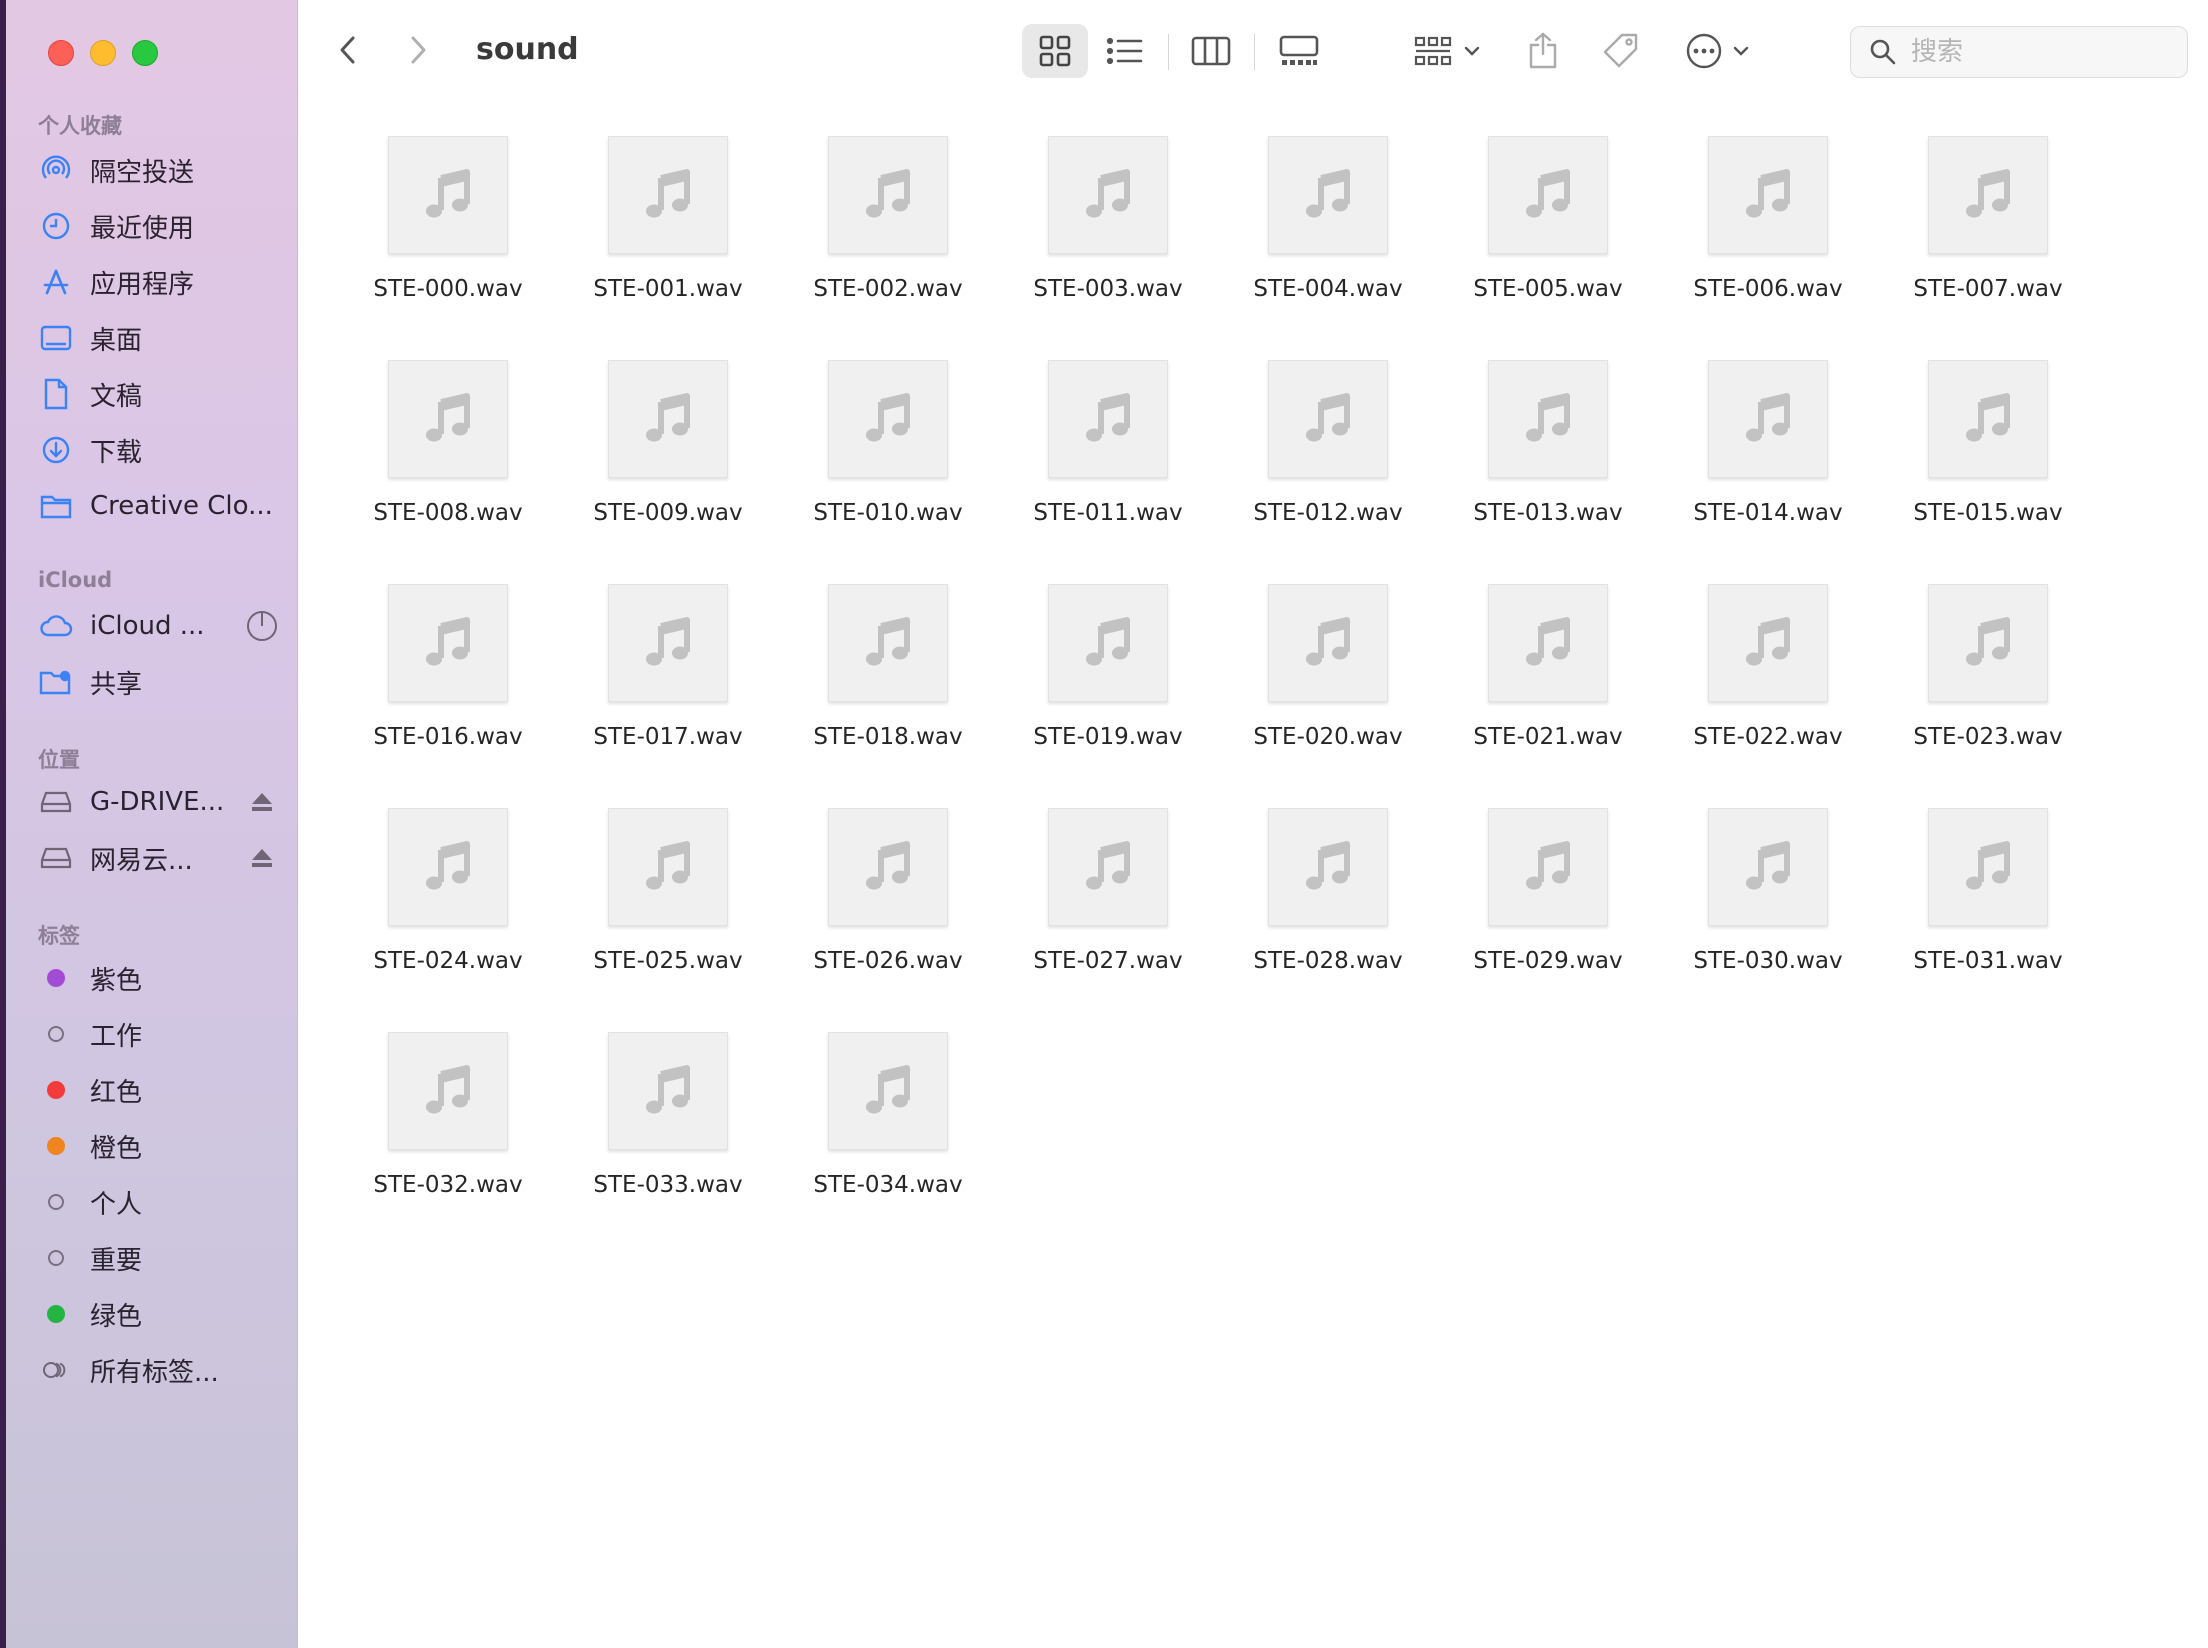 The height and width of the screenshot is (1648, 2208). What do you see at coordinates (1988, 690) in the screenshot?
I see `file-item: STE-023.wav` at bounding box center [1988, 690].